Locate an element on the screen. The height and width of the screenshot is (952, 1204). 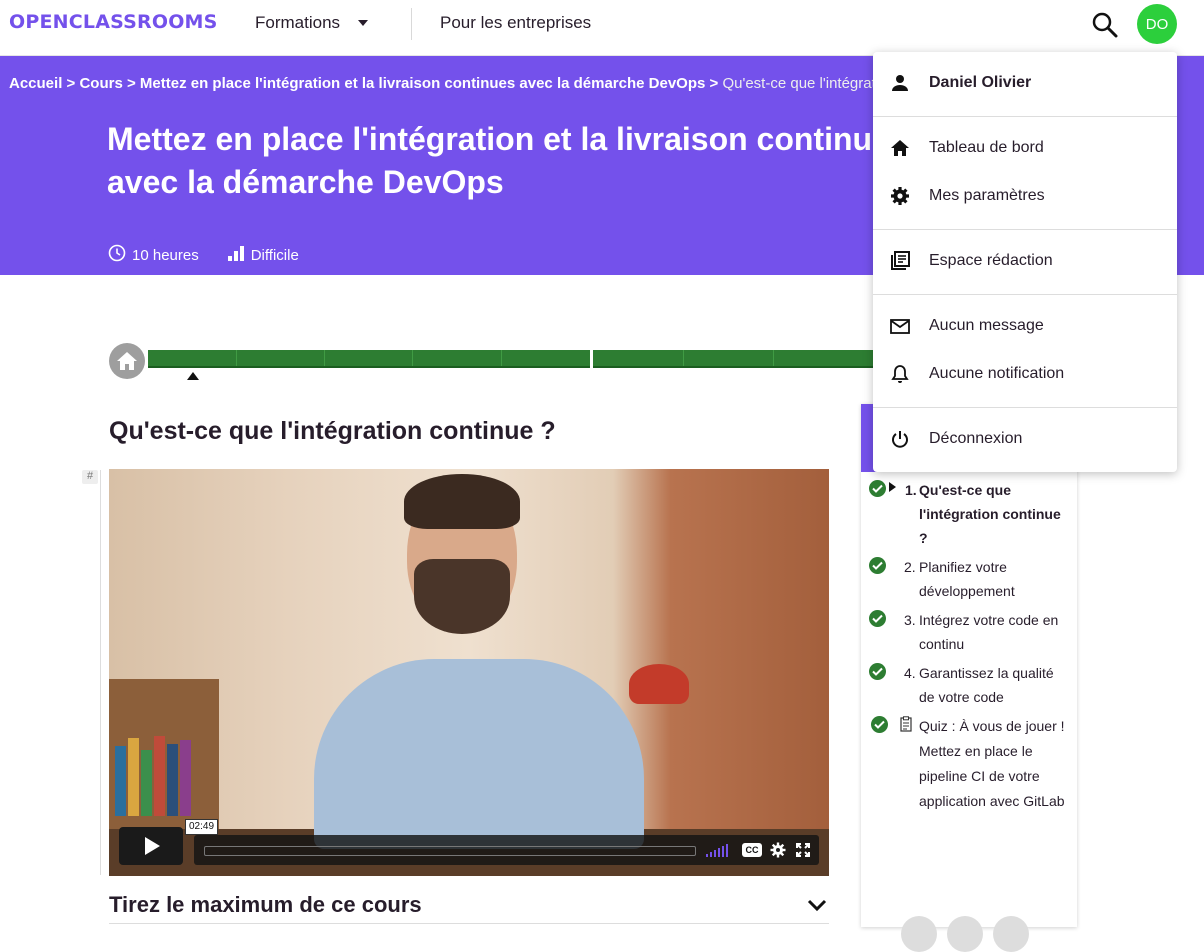
chevron-down-icon is located at coordinates (817, 907).